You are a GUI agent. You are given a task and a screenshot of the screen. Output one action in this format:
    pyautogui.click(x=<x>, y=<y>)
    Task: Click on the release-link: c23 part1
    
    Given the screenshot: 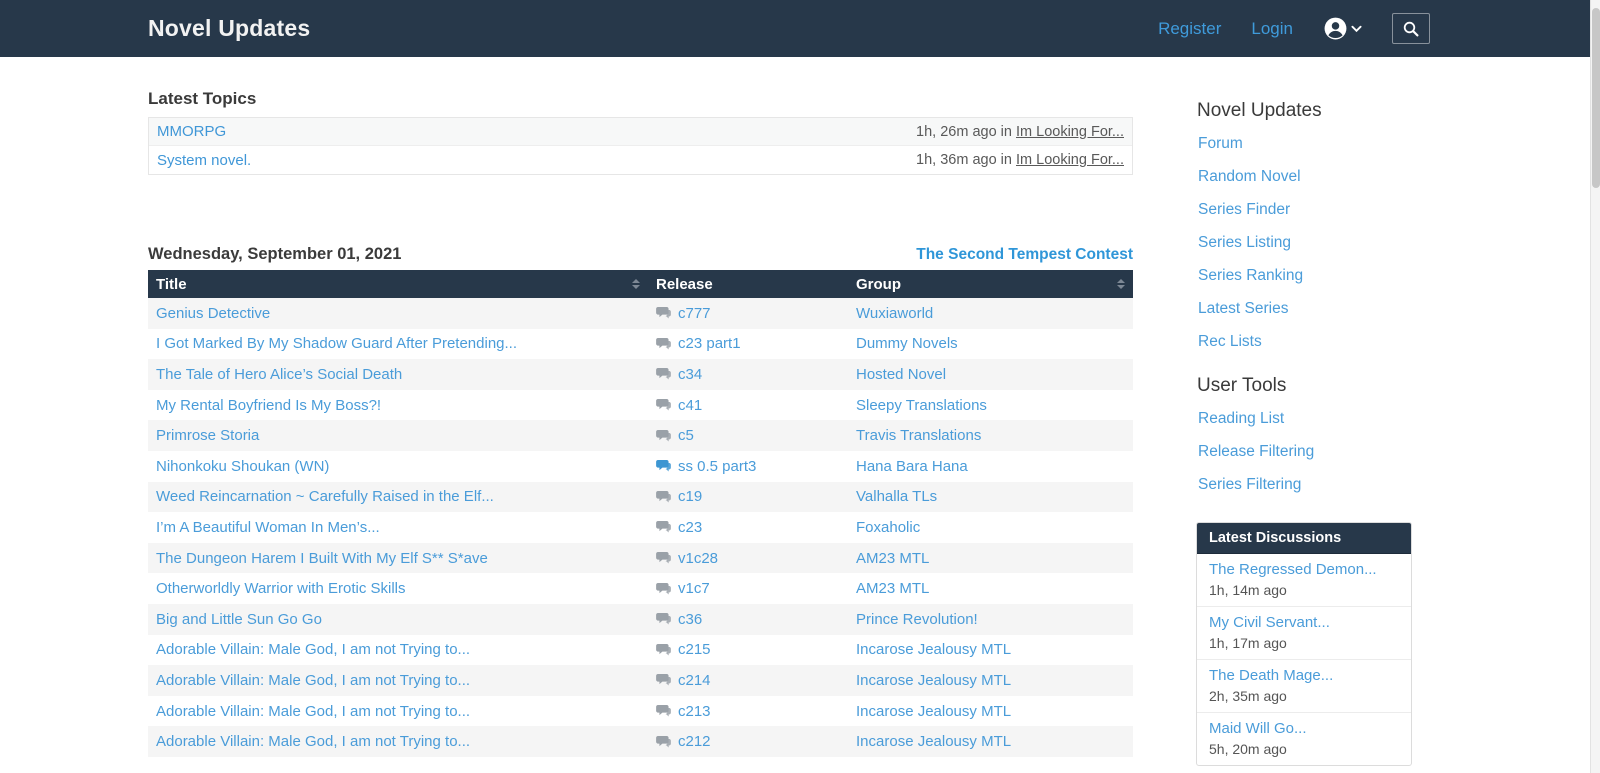 What is the action you would take?
    pyautogui.click(x=709, y=343)
    